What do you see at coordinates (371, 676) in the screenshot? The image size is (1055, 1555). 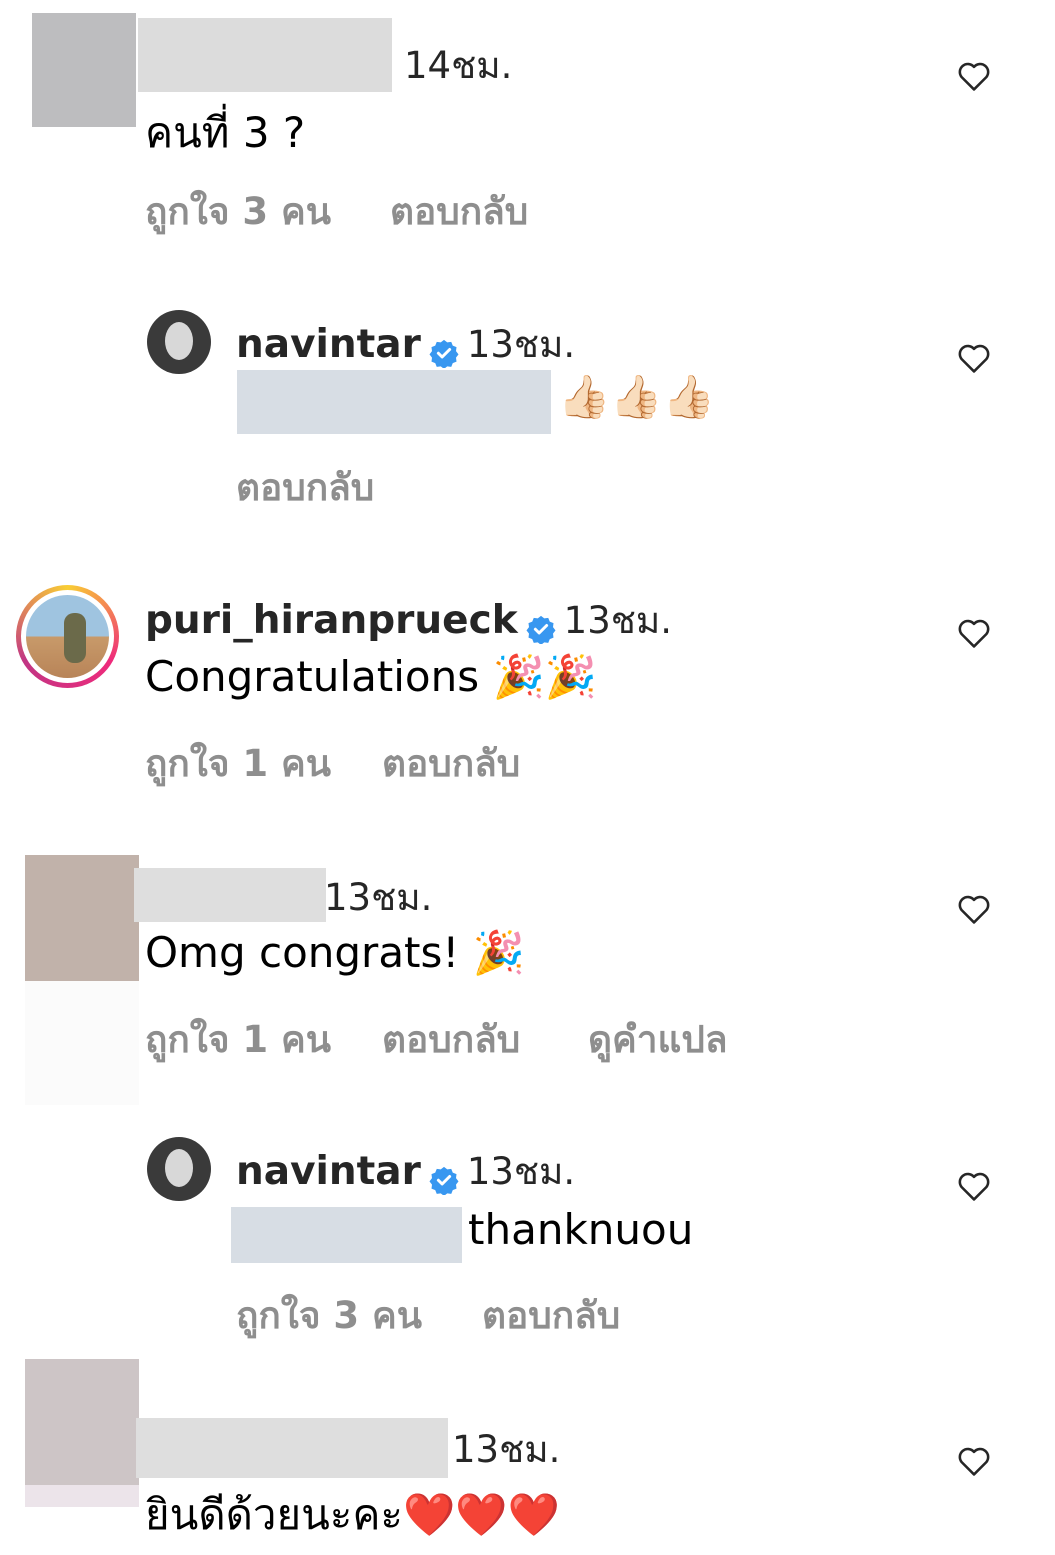 I see `comment-text: Congratulations 🎉🎉` at bounding box center [371, 676].